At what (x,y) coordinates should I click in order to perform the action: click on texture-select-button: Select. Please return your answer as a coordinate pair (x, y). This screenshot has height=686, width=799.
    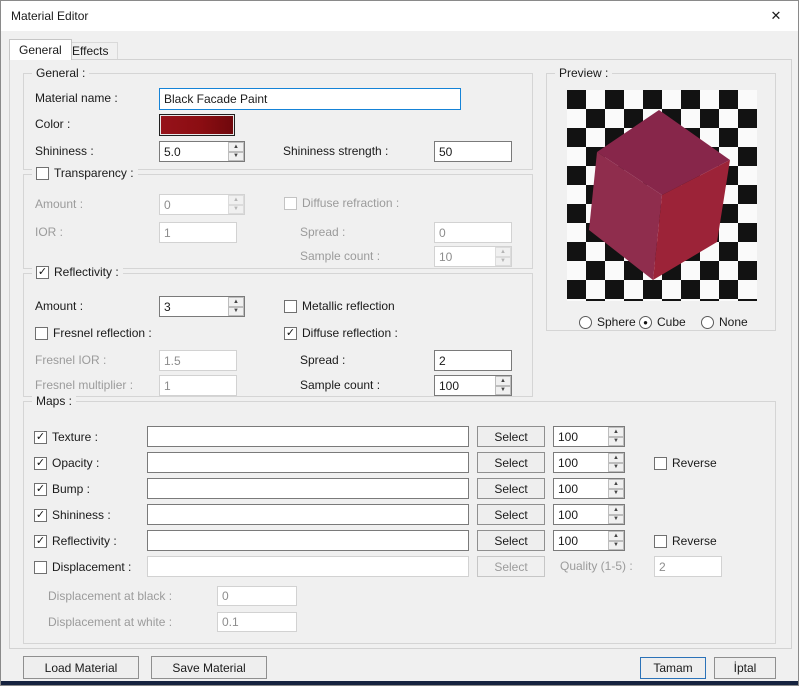
    Looking at the image, I should click on (511, 436).